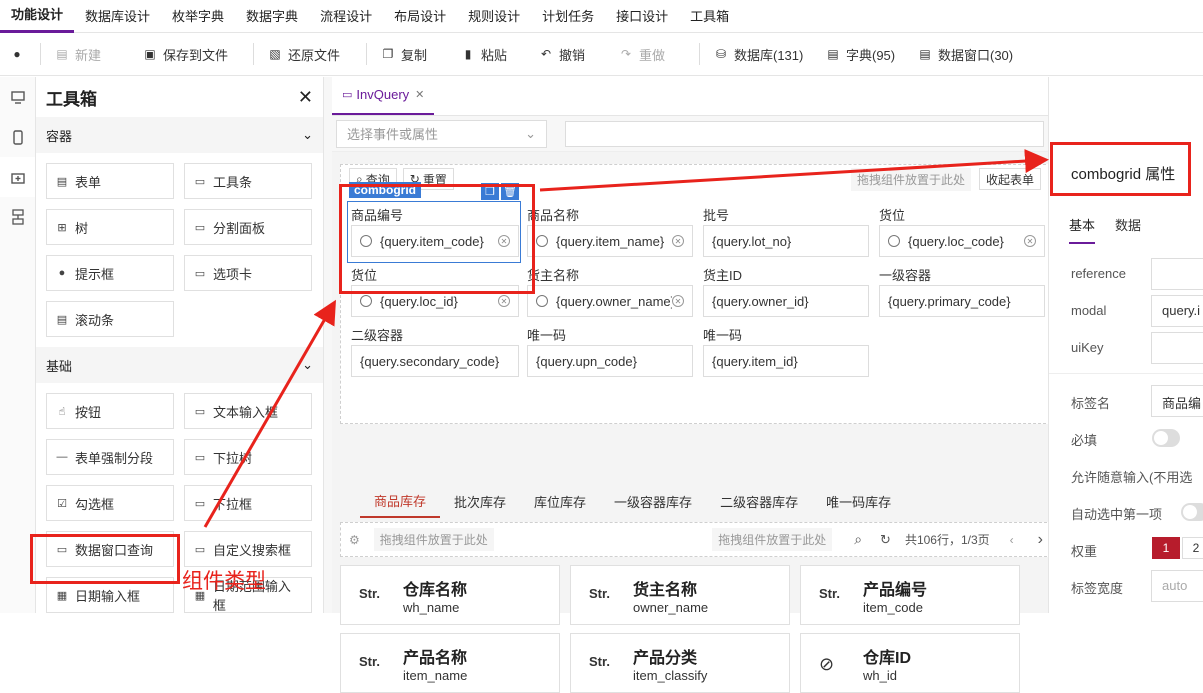 The width and height of the screenshot is (1203, 693). Describe the element at coordinates (1177, 274) in the screenshot. I see `reference-input` at that location.